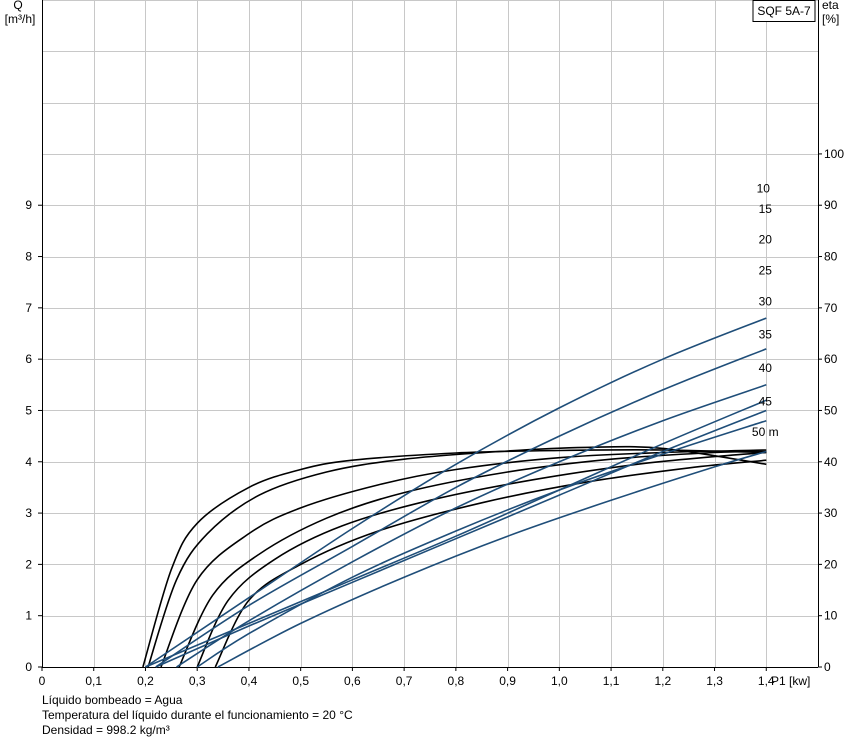  What do you see at coordinates (28, 359) in the screenshot?
I see `y-left-tick-label: 6` at bounding box center [28, 359].